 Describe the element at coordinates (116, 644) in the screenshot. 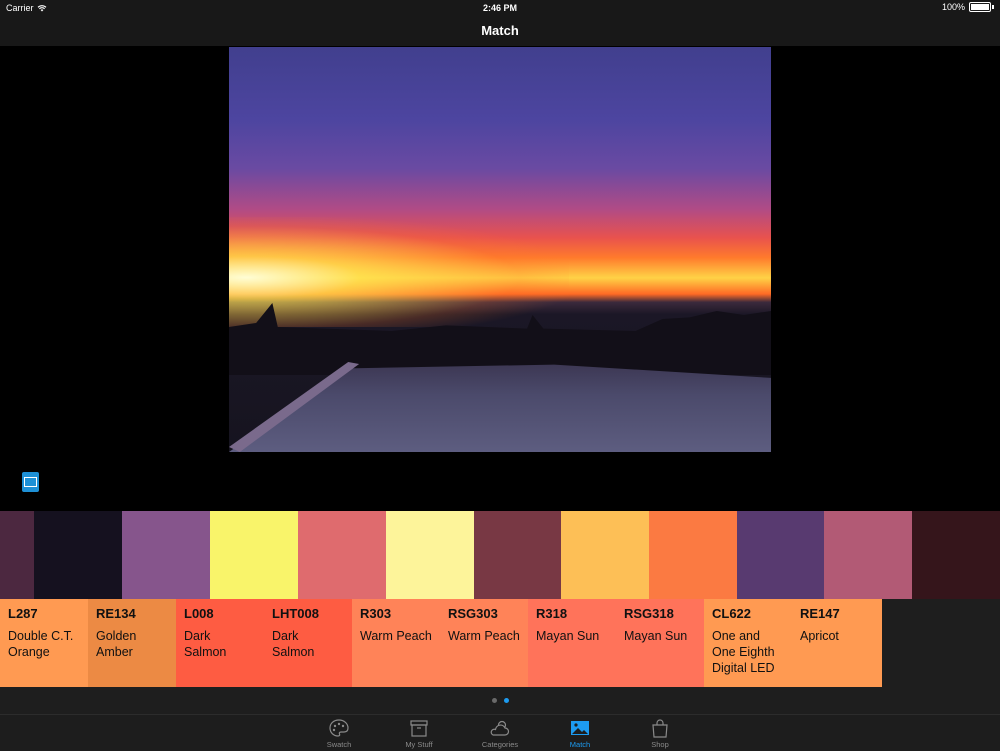

I see `filter-name: Golden Amber` at that location.